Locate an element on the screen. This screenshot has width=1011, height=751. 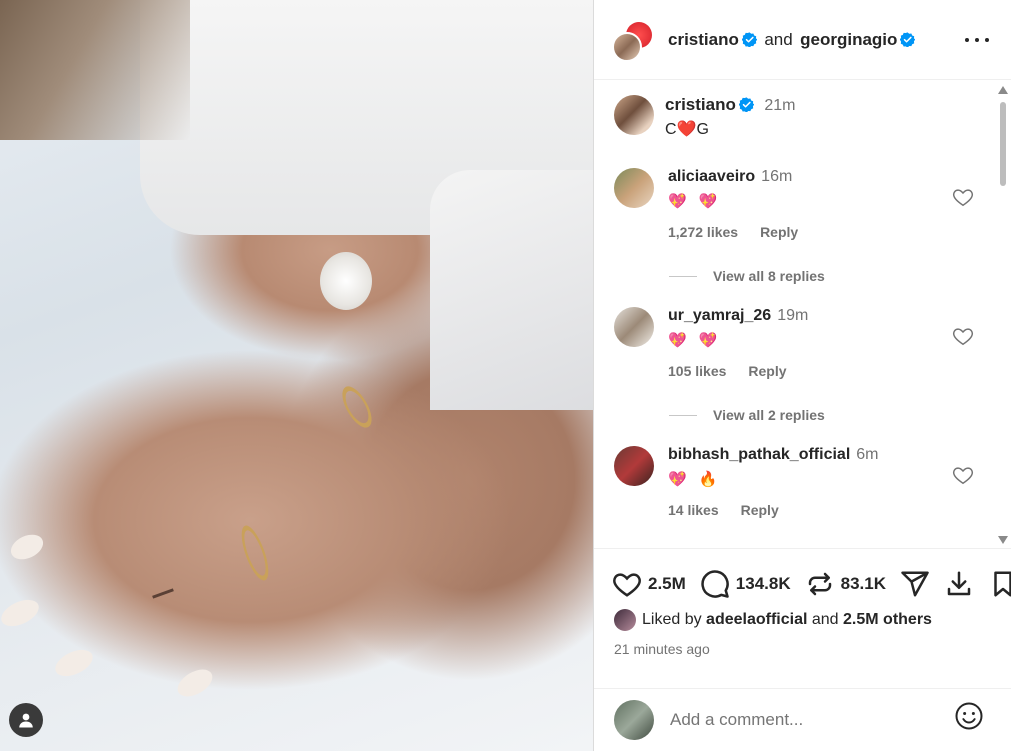
view-replies-button: View all 8 replies is located at coordinates (747, 276).